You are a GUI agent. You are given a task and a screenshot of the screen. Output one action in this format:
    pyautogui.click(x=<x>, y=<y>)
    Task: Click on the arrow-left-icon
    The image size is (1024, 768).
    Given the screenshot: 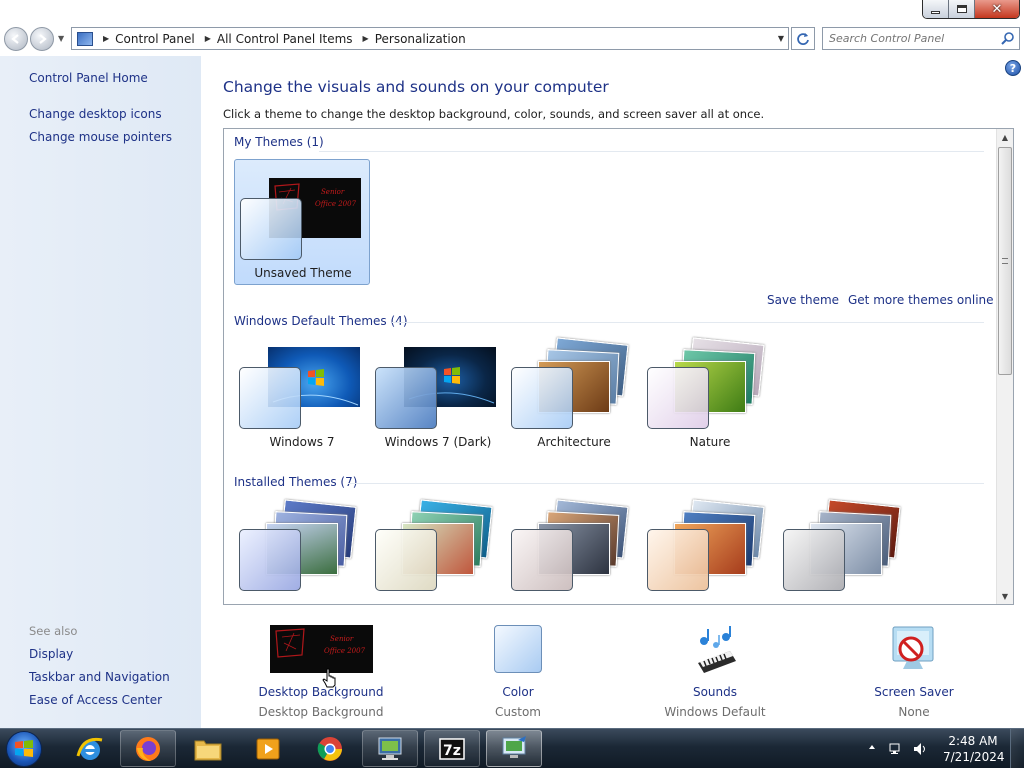 What is the action you would take?
    pyautogui.click(x=15, y=39)
    